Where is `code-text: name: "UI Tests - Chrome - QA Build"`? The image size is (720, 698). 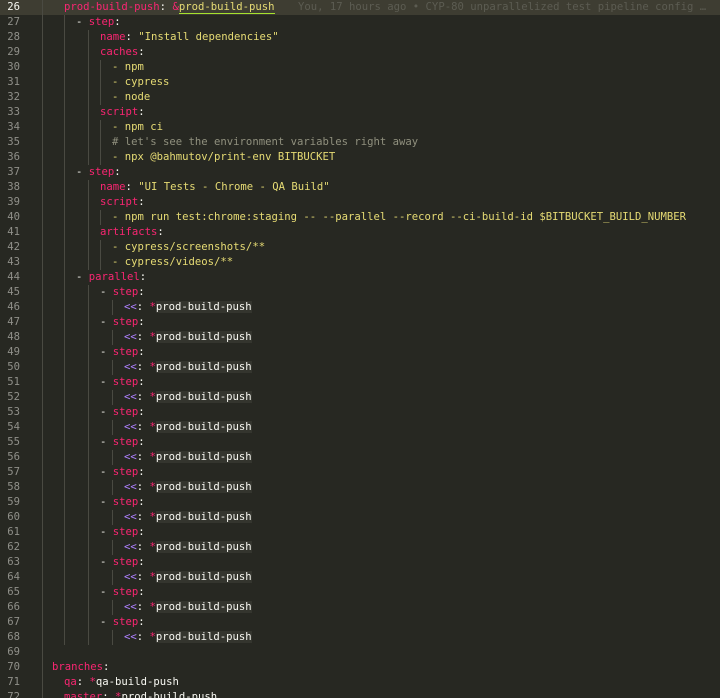 code-text: name: "UI Tests - Chrome - QA Build" is located at coordinates (215, 187).